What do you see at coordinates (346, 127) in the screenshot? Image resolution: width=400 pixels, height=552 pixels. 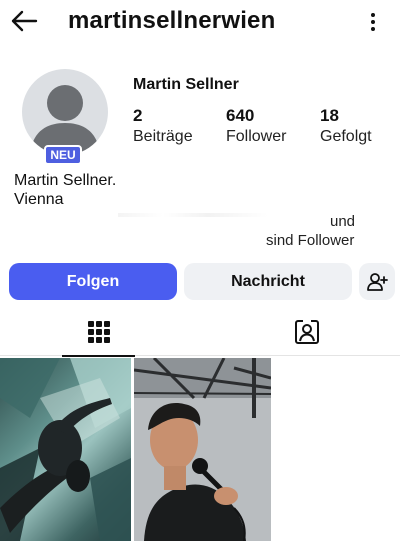 I see `stat-following: 18 Gefolgt` at bounding box center [346, 127].